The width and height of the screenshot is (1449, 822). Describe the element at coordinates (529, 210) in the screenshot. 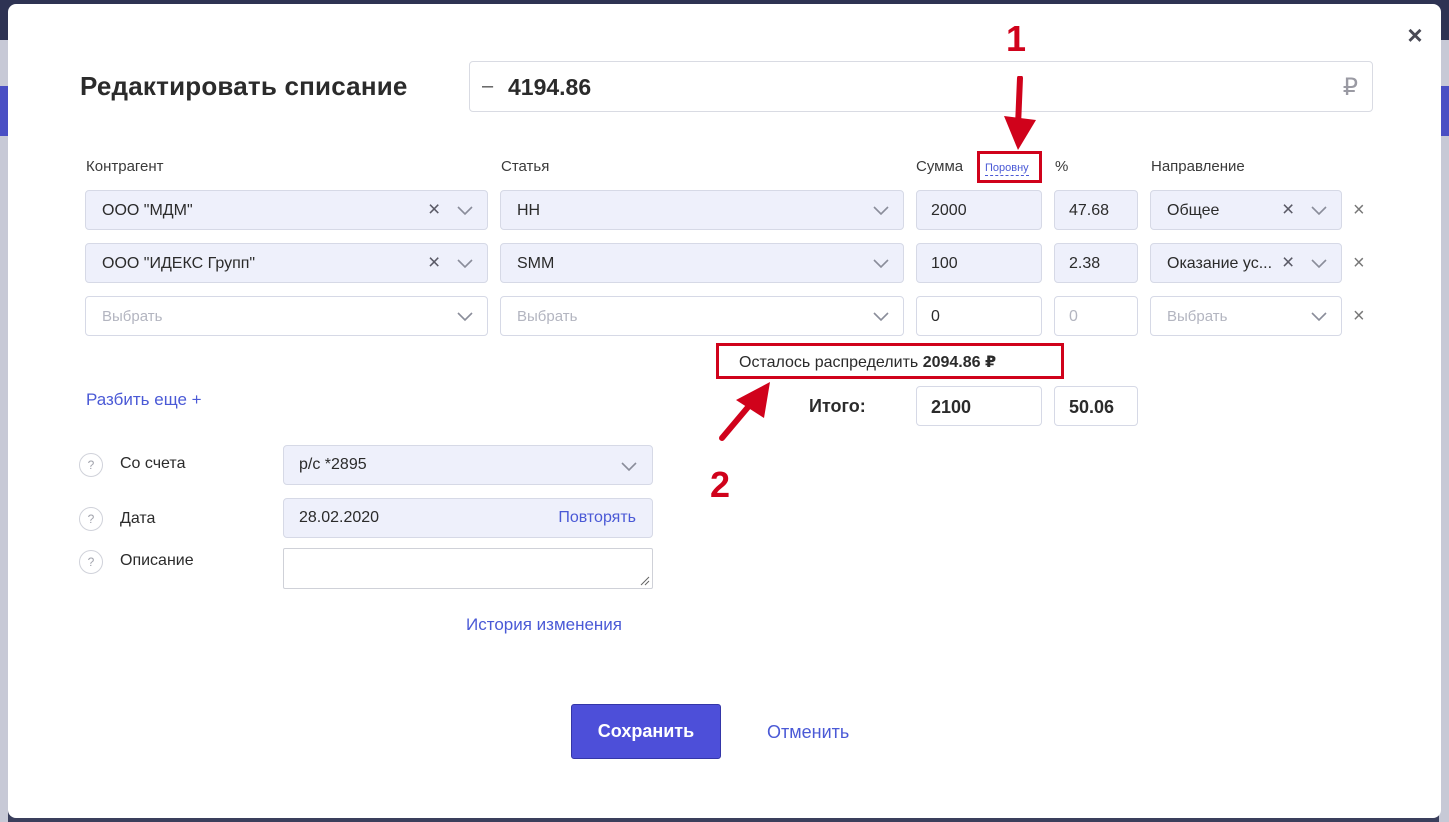

I see `article-value: НН` at that location.